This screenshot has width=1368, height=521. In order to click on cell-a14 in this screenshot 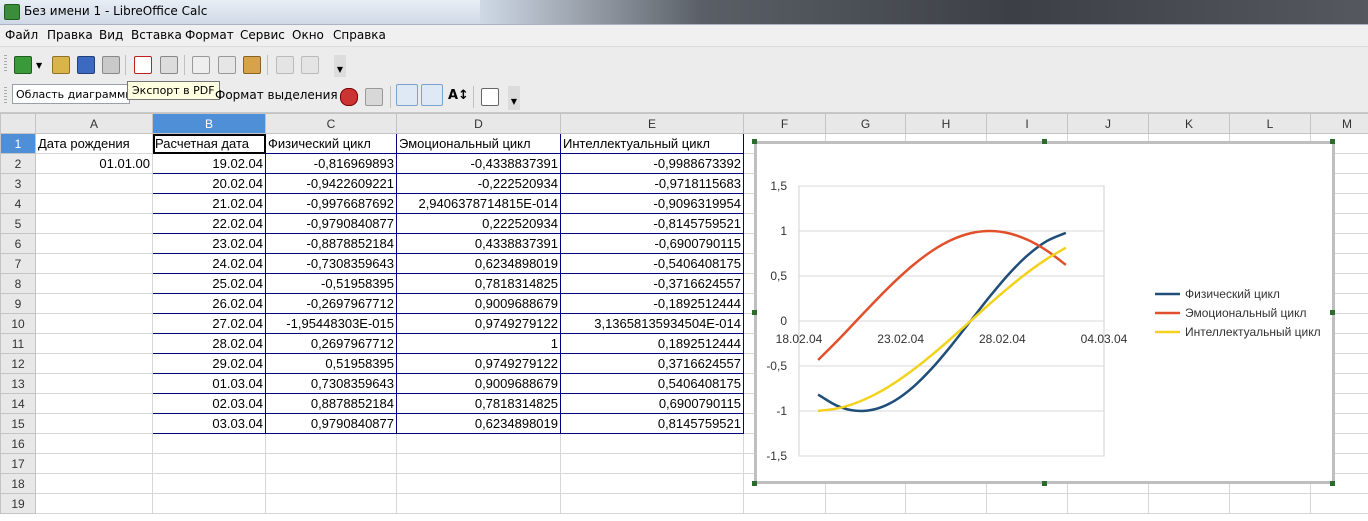, I will do `click(94, 403)`.